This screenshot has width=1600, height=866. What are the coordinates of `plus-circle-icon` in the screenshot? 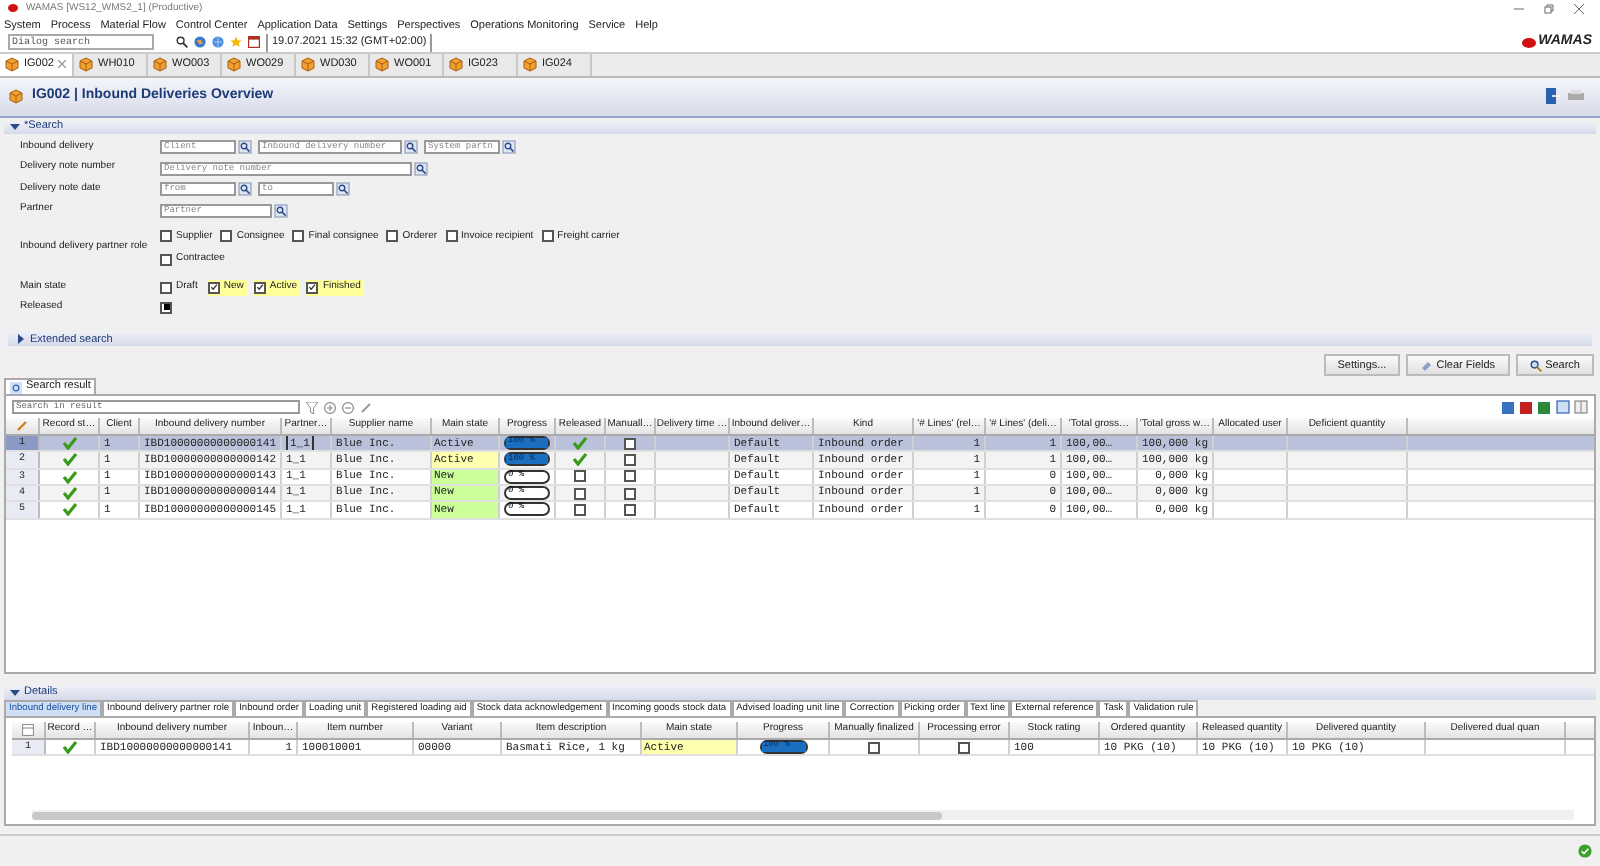 It's located at (330, 407).